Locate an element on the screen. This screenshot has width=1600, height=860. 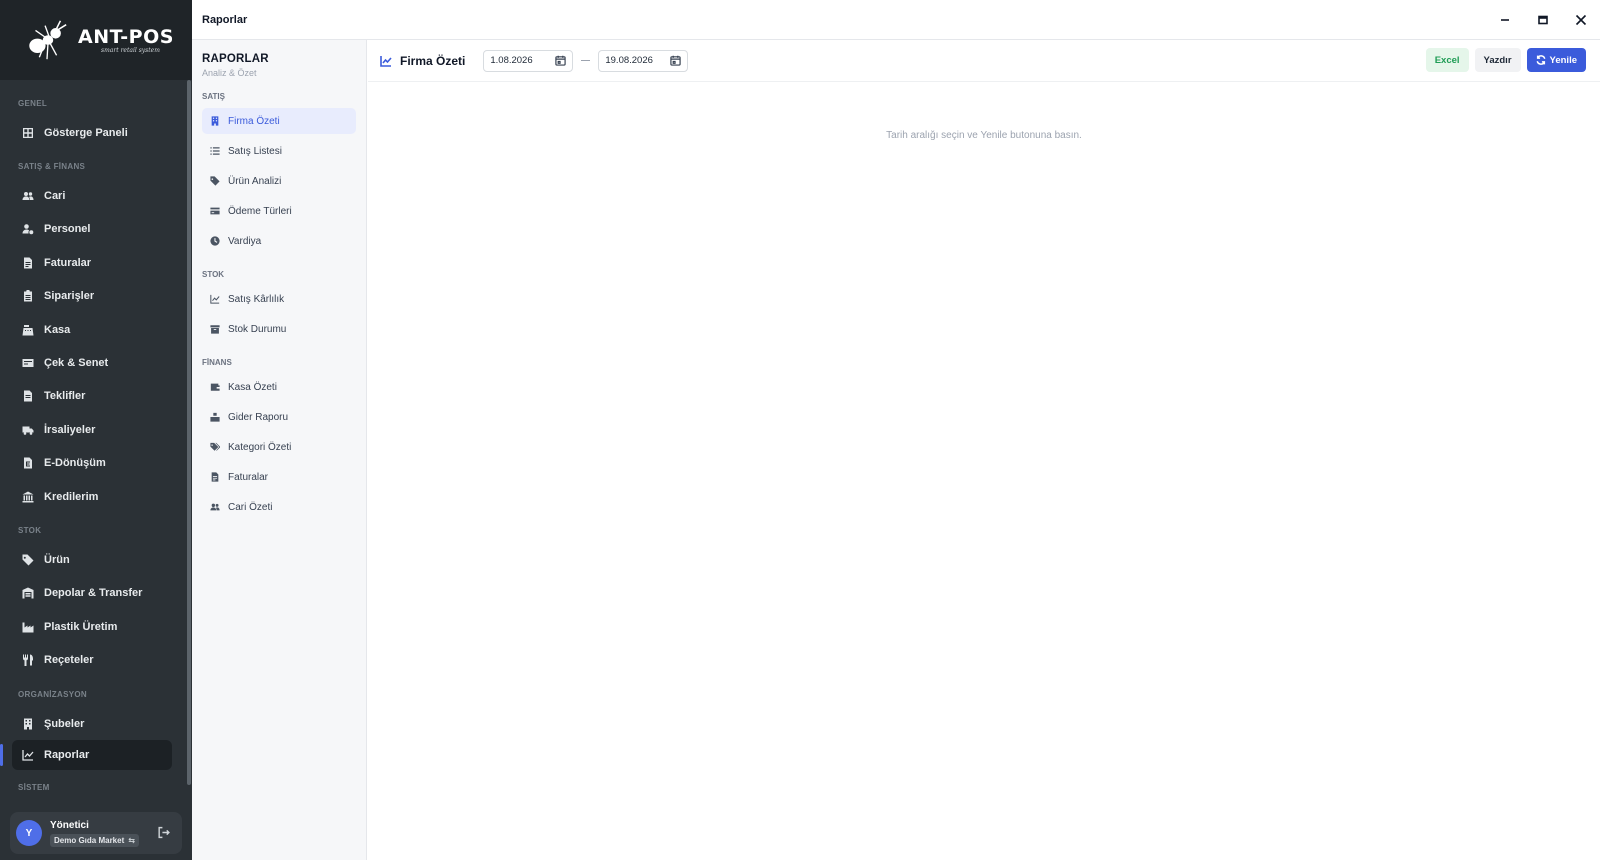
report-item-label: Kategori Özeti is located at coordinates (260, 447).